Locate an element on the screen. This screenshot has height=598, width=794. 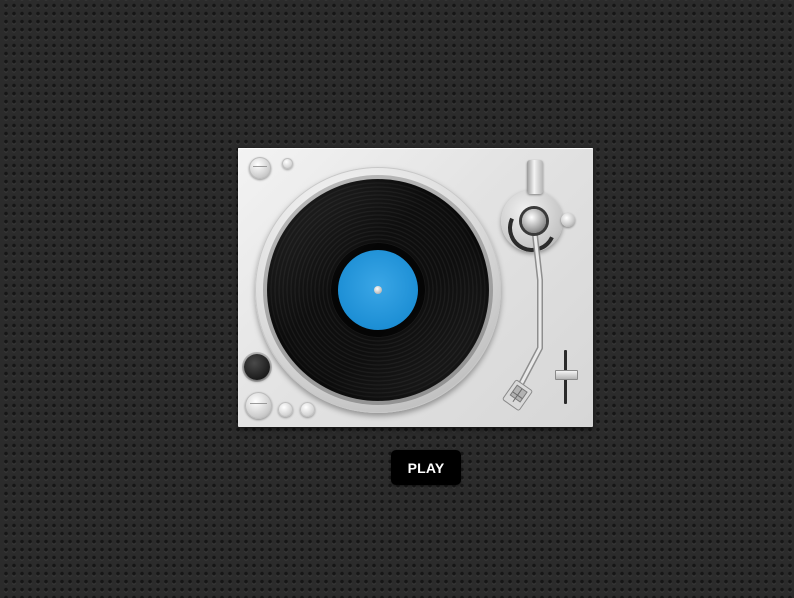
indicator-button is located at coordinates (287, 163).